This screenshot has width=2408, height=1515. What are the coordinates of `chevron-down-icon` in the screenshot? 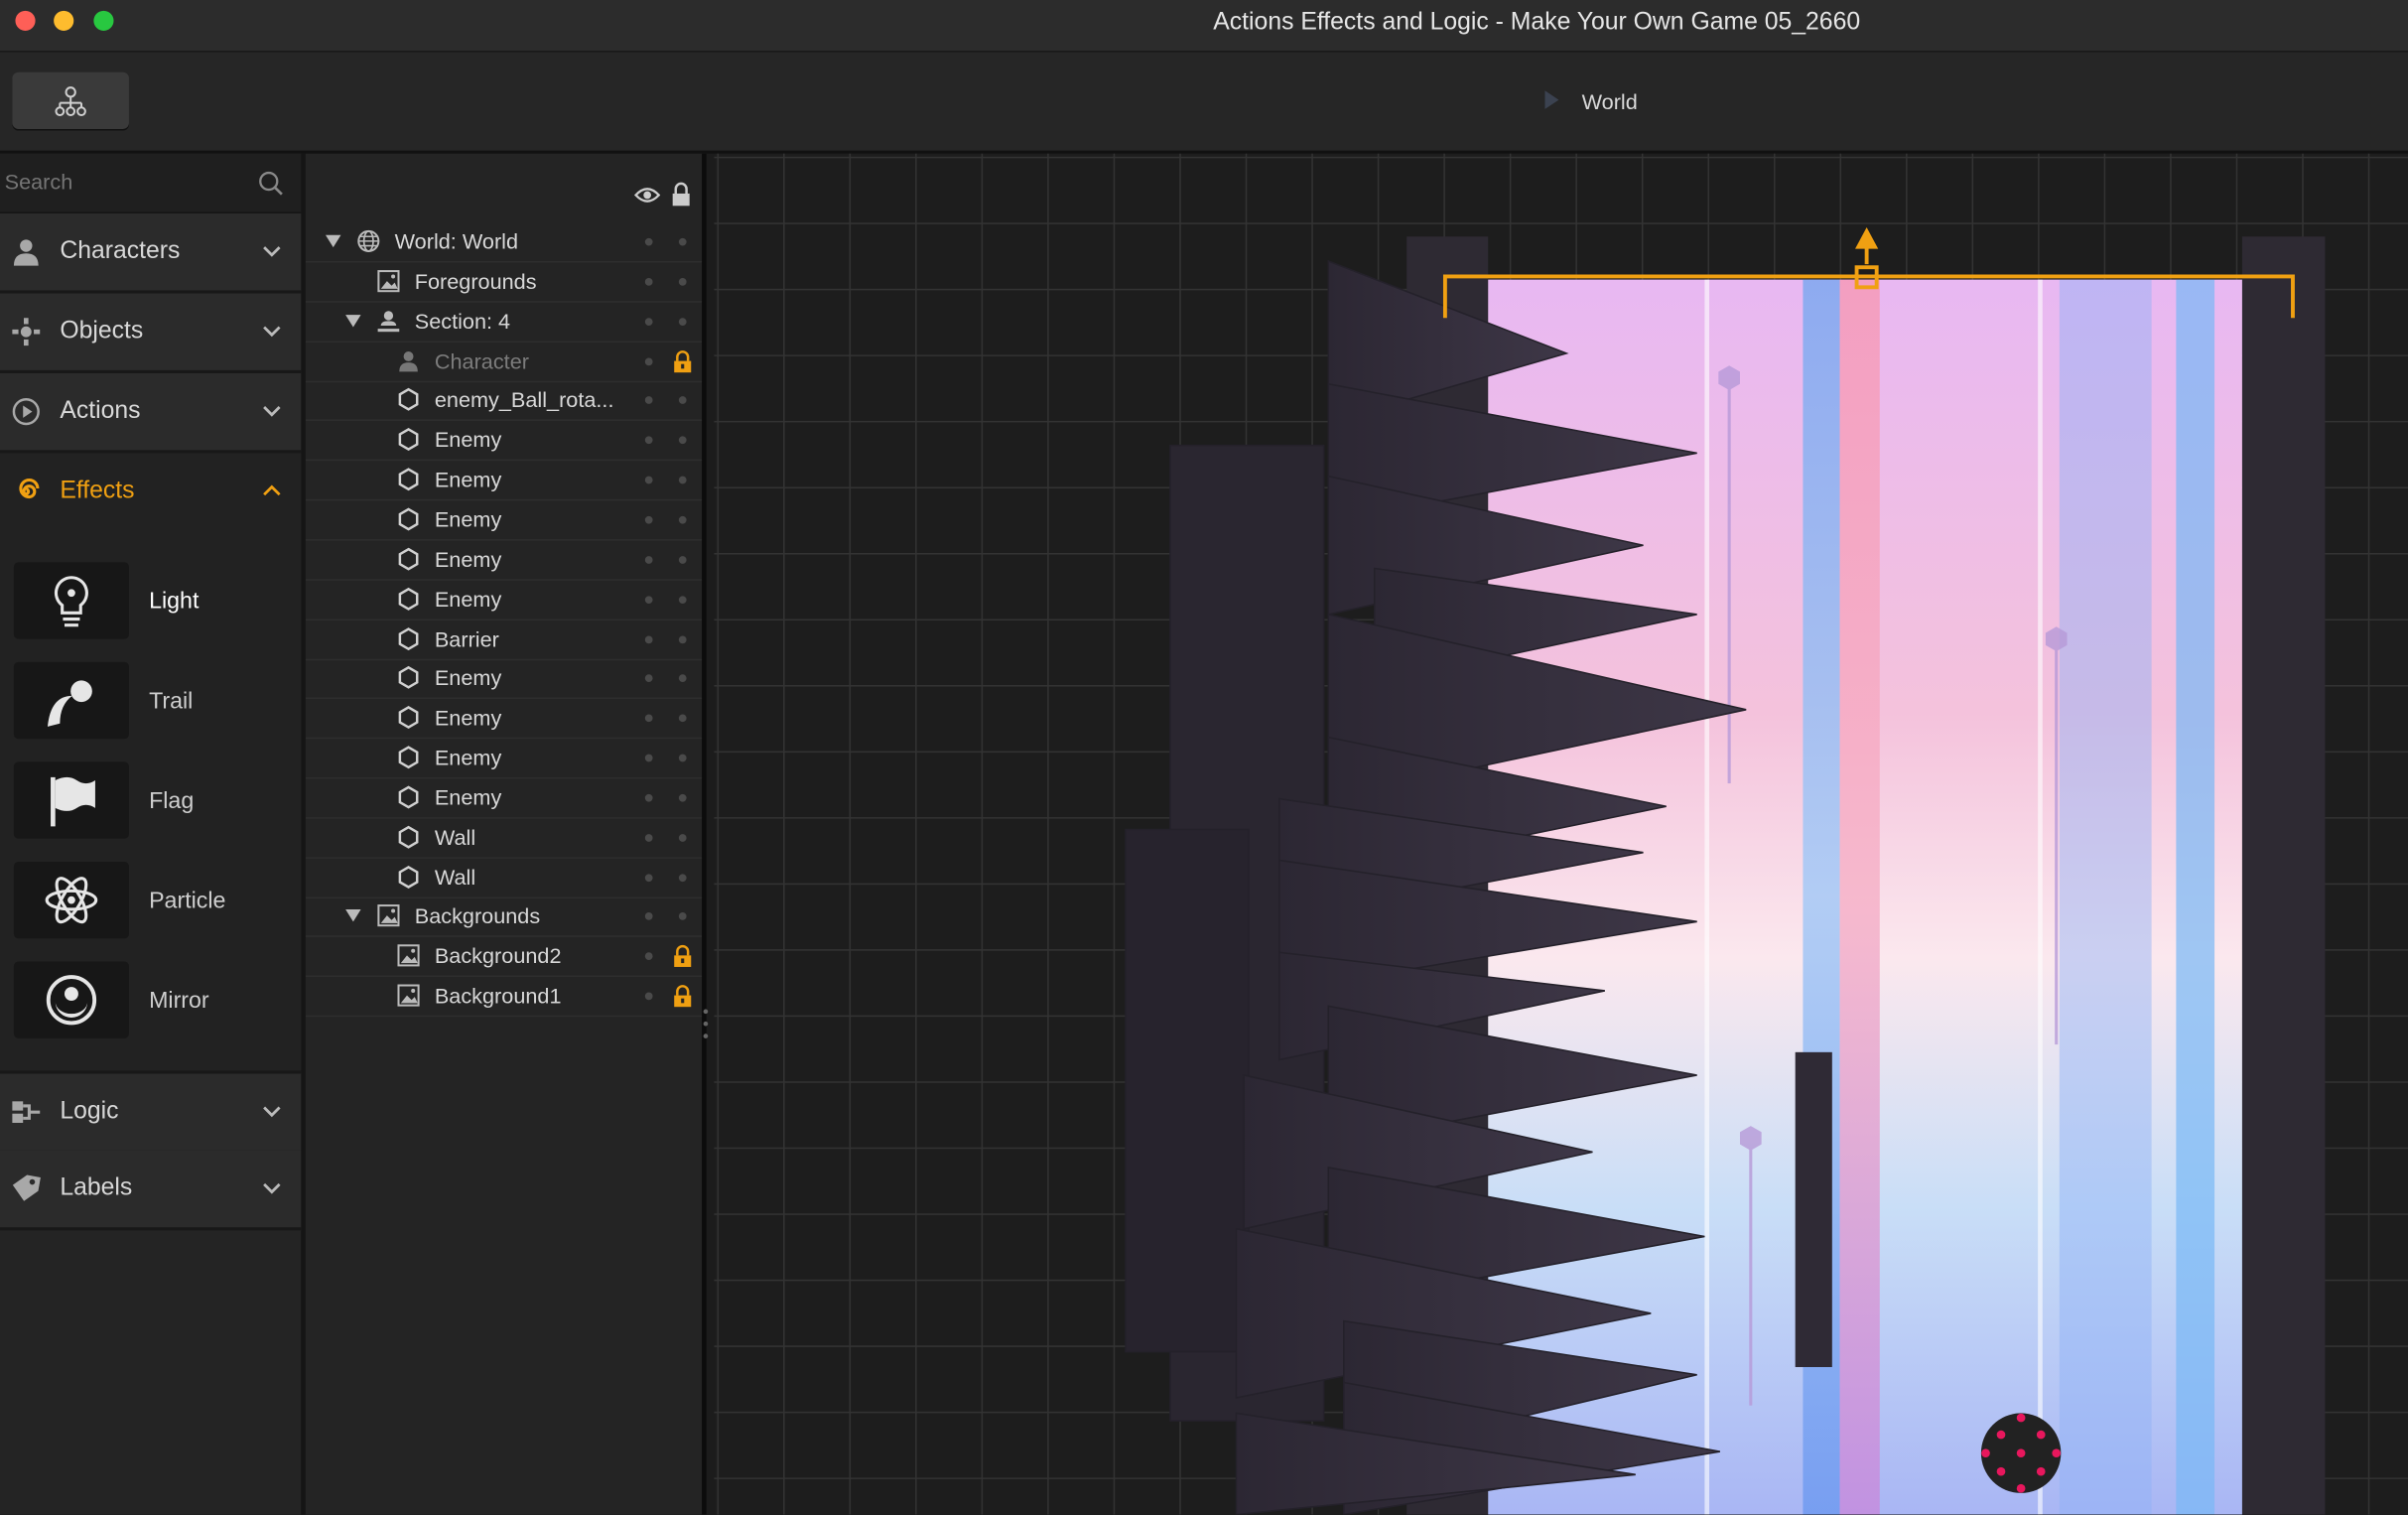 It's located at (272, 411).